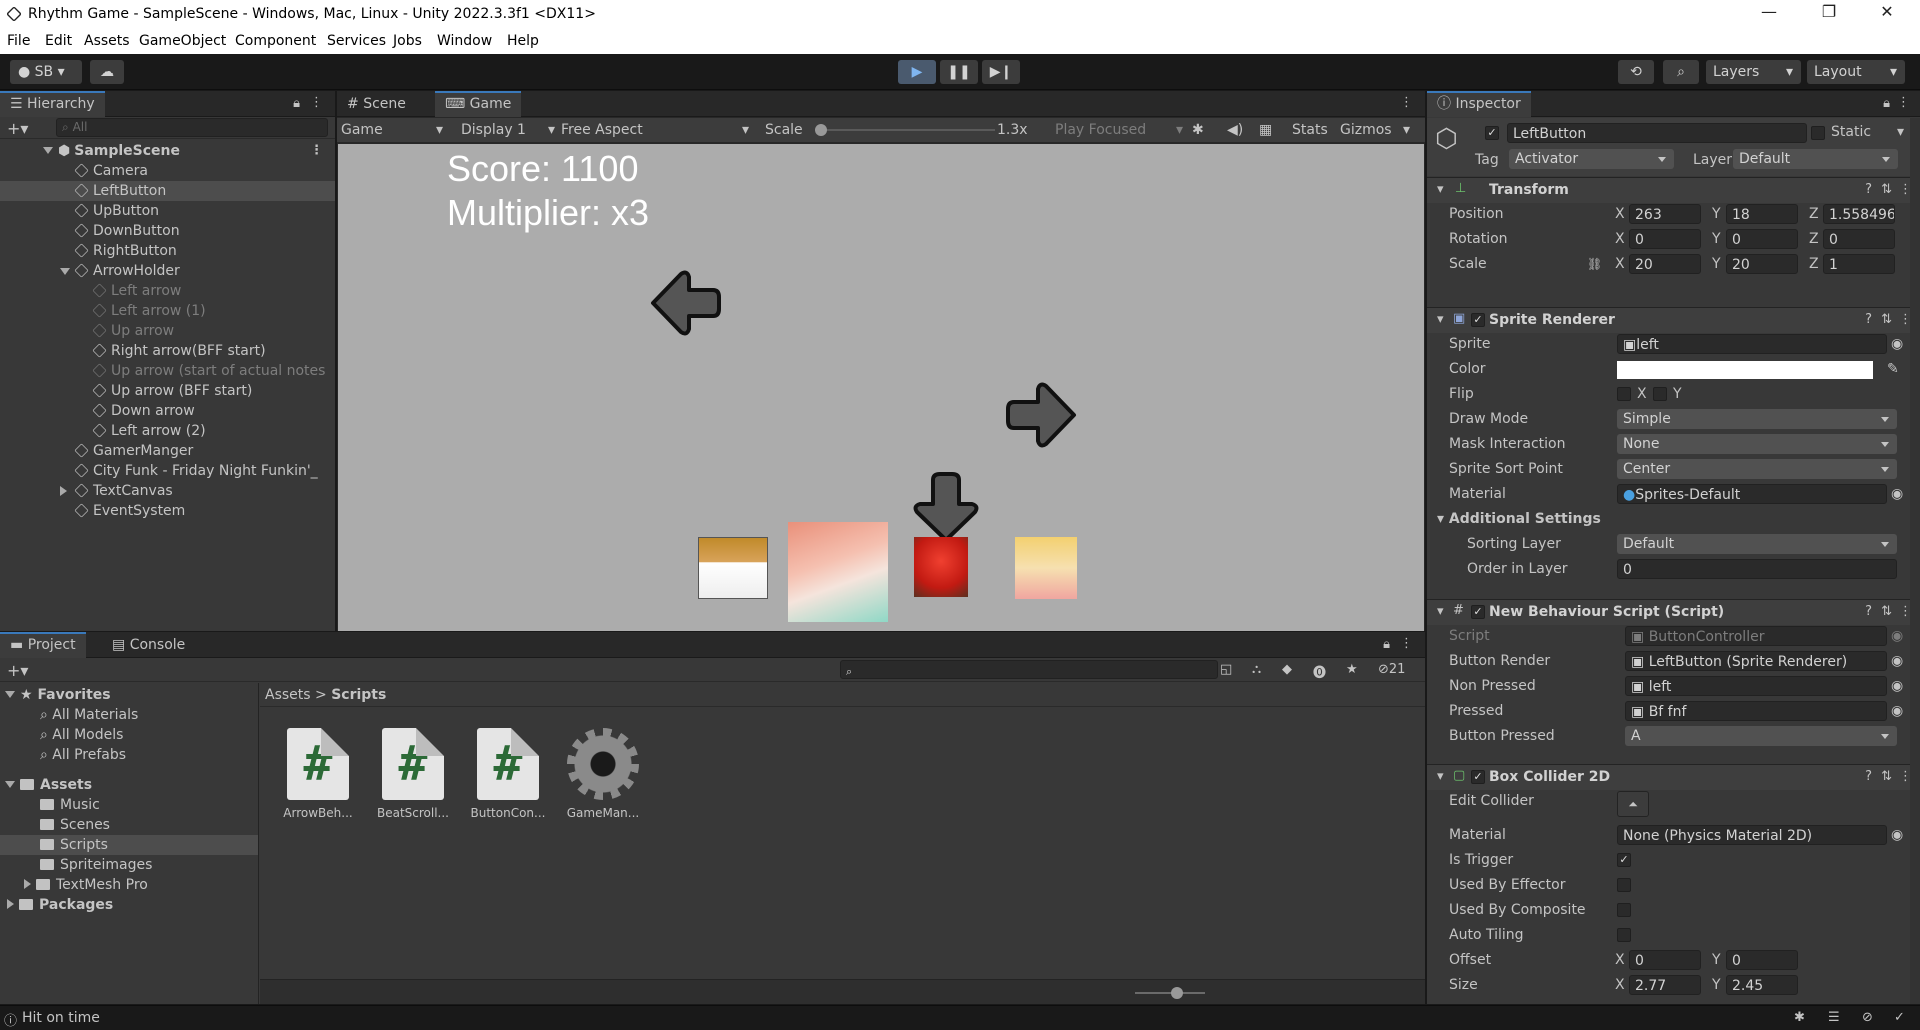  I want to click on tab-inspector: ⓘ Inspector, so click(1479, 104).